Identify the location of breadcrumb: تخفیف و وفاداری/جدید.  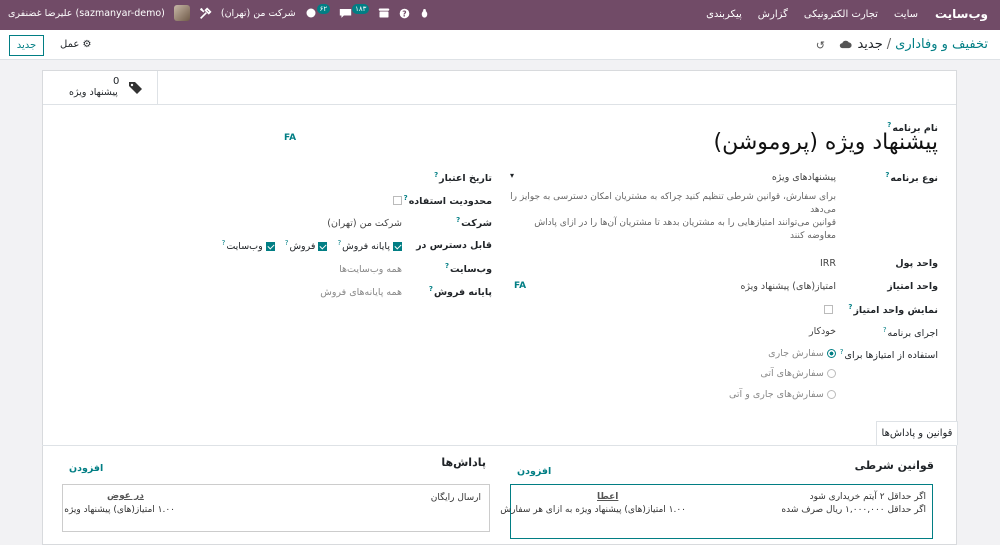
(922, 44).